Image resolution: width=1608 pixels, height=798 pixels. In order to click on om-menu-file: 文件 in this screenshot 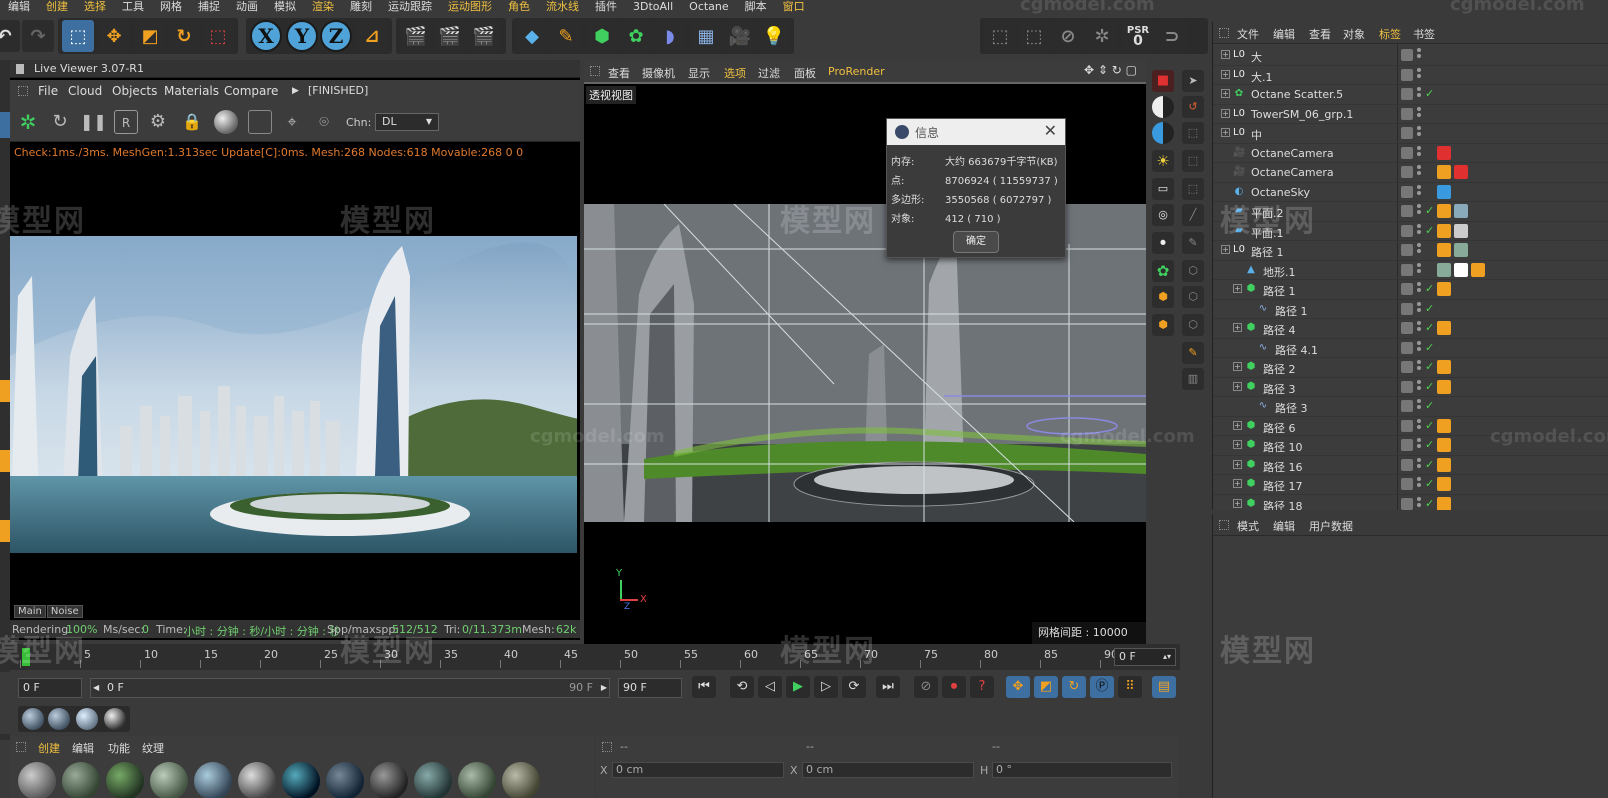, I will do `click(1248, 34)`.